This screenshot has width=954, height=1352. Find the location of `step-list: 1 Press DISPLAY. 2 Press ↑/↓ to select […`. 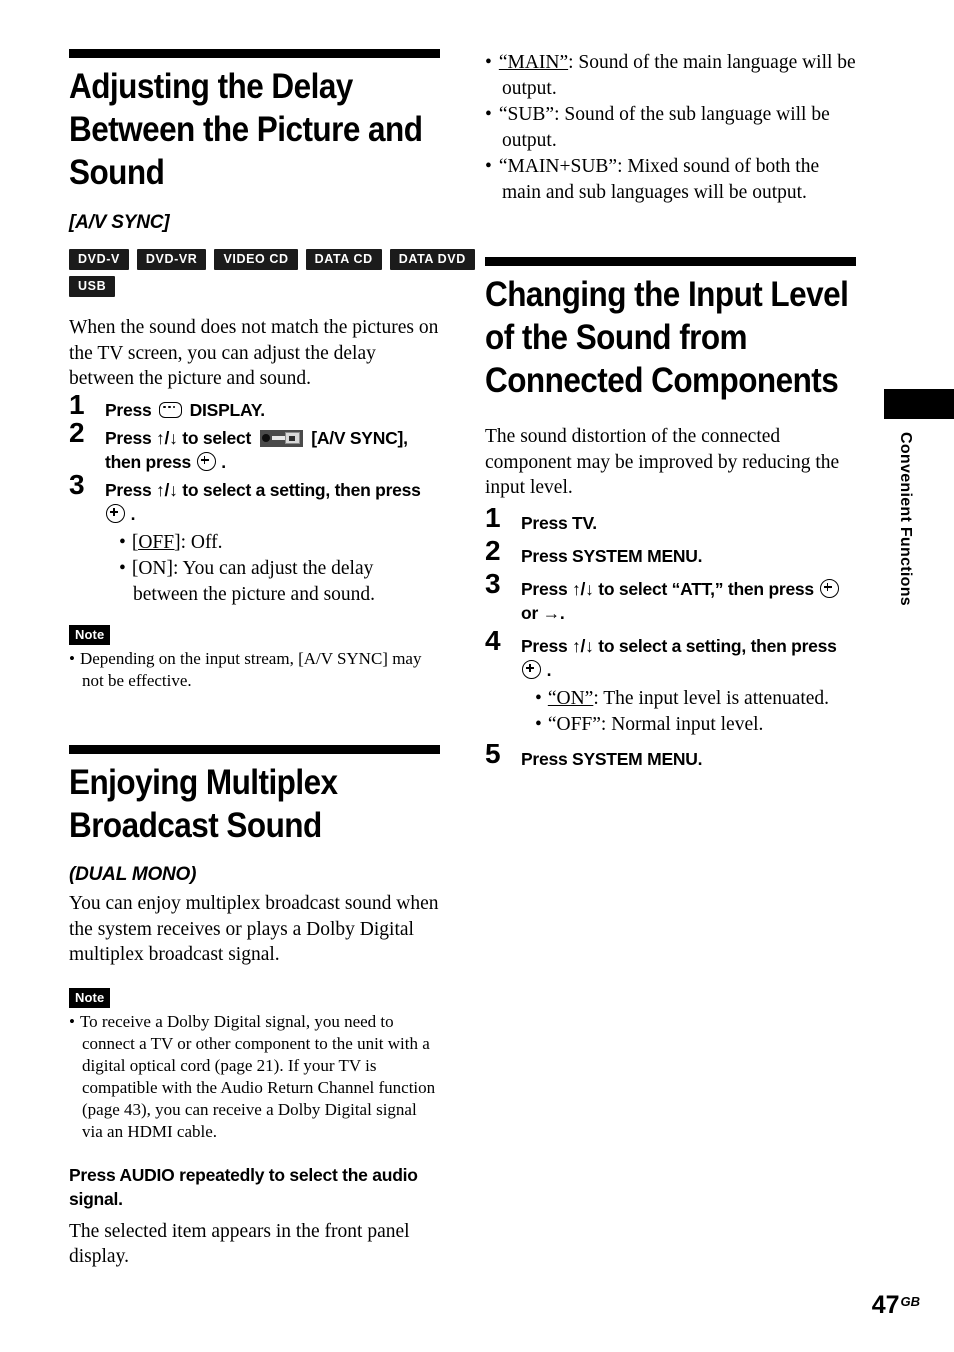

step-list: 1 Press DISPLAY. 2 Press ↑/↓ to select [… is located at coordinates (254, 499).